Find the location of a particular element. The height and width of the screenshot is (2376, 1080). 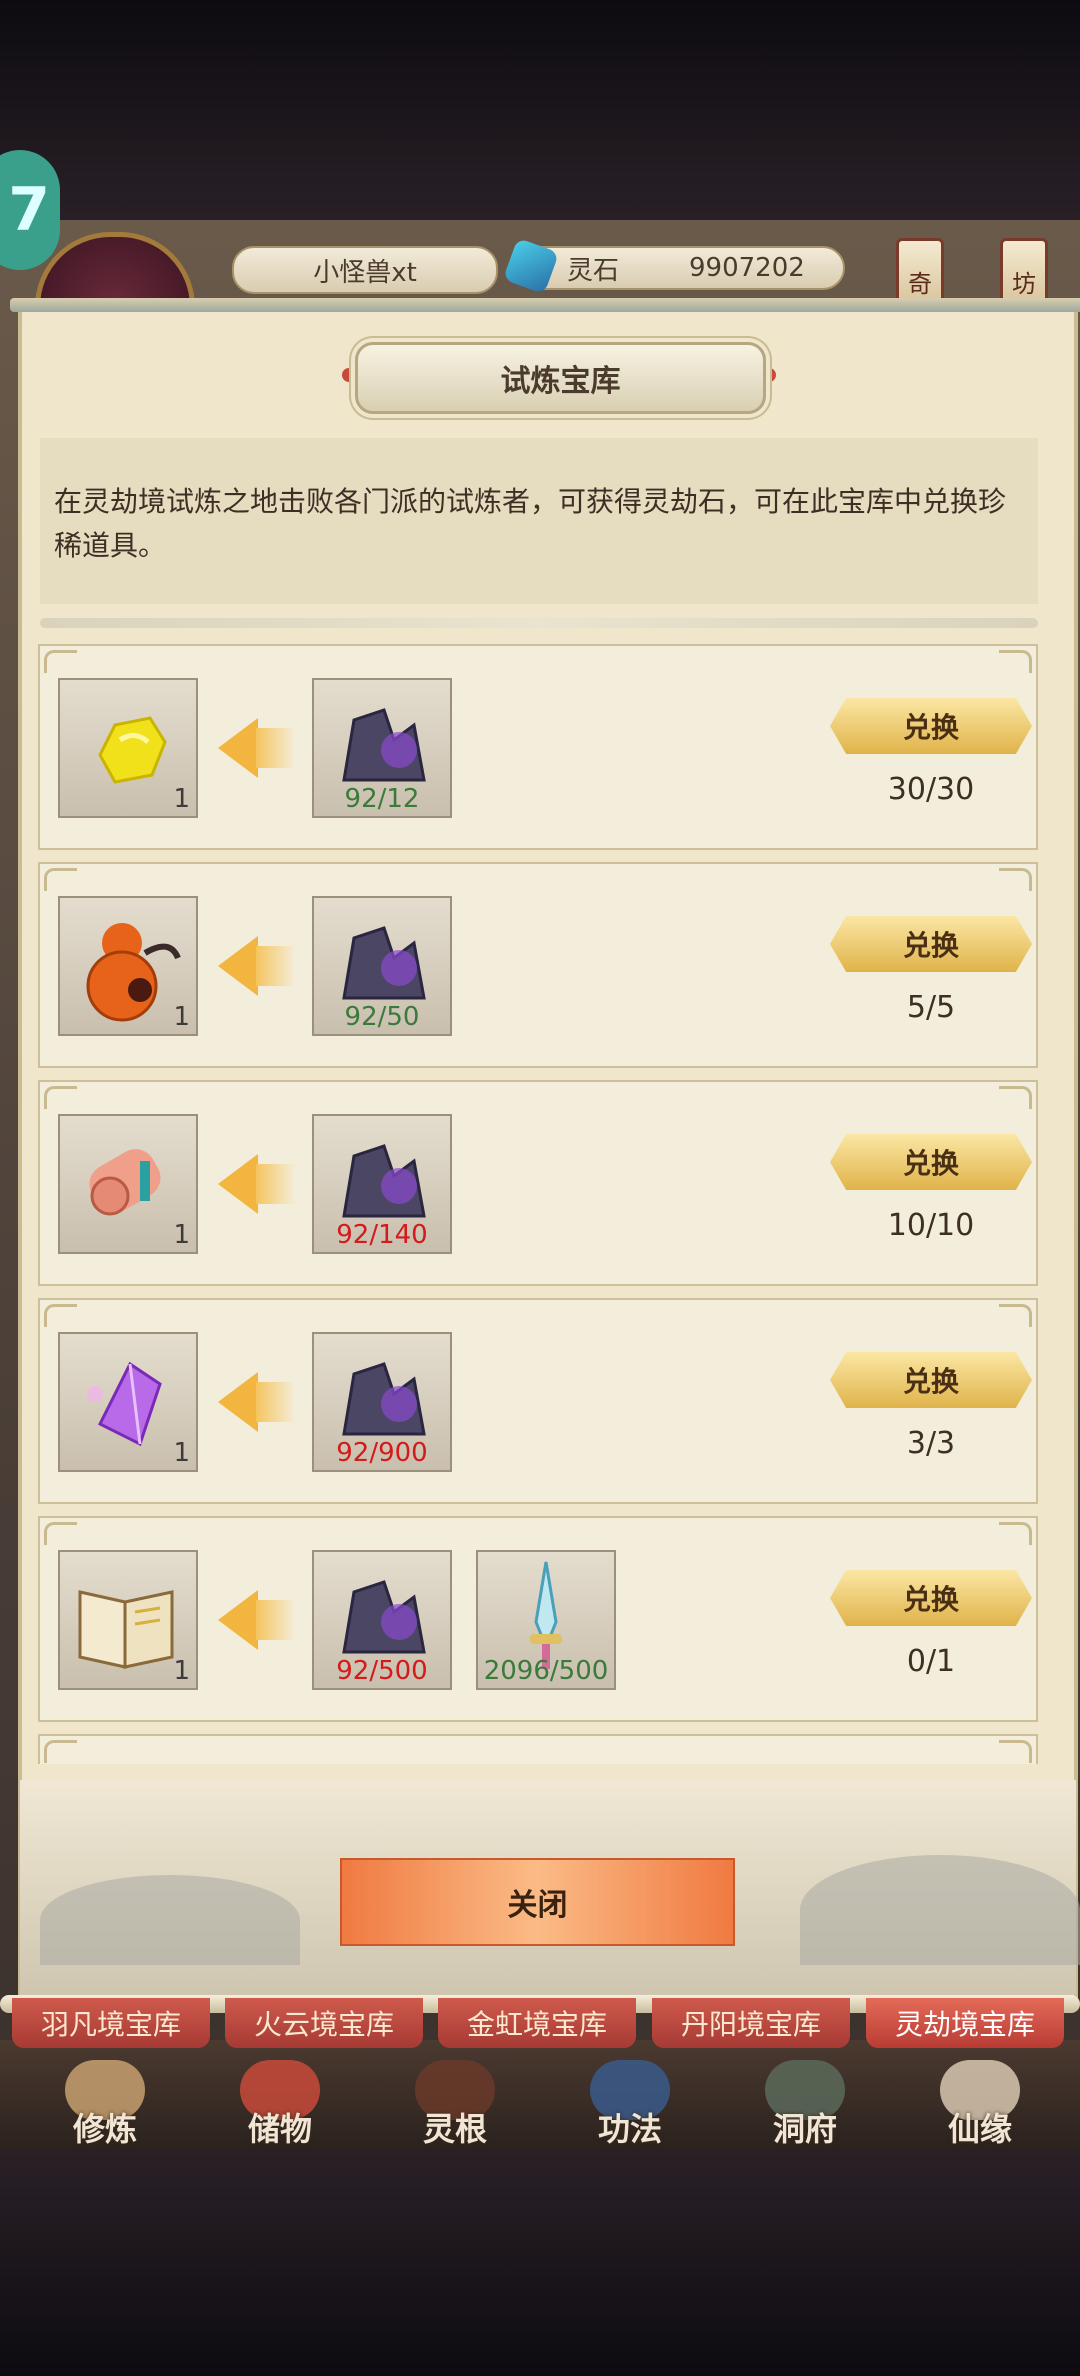

nav-root: 灵根 is located at coordinates (455, 2105).